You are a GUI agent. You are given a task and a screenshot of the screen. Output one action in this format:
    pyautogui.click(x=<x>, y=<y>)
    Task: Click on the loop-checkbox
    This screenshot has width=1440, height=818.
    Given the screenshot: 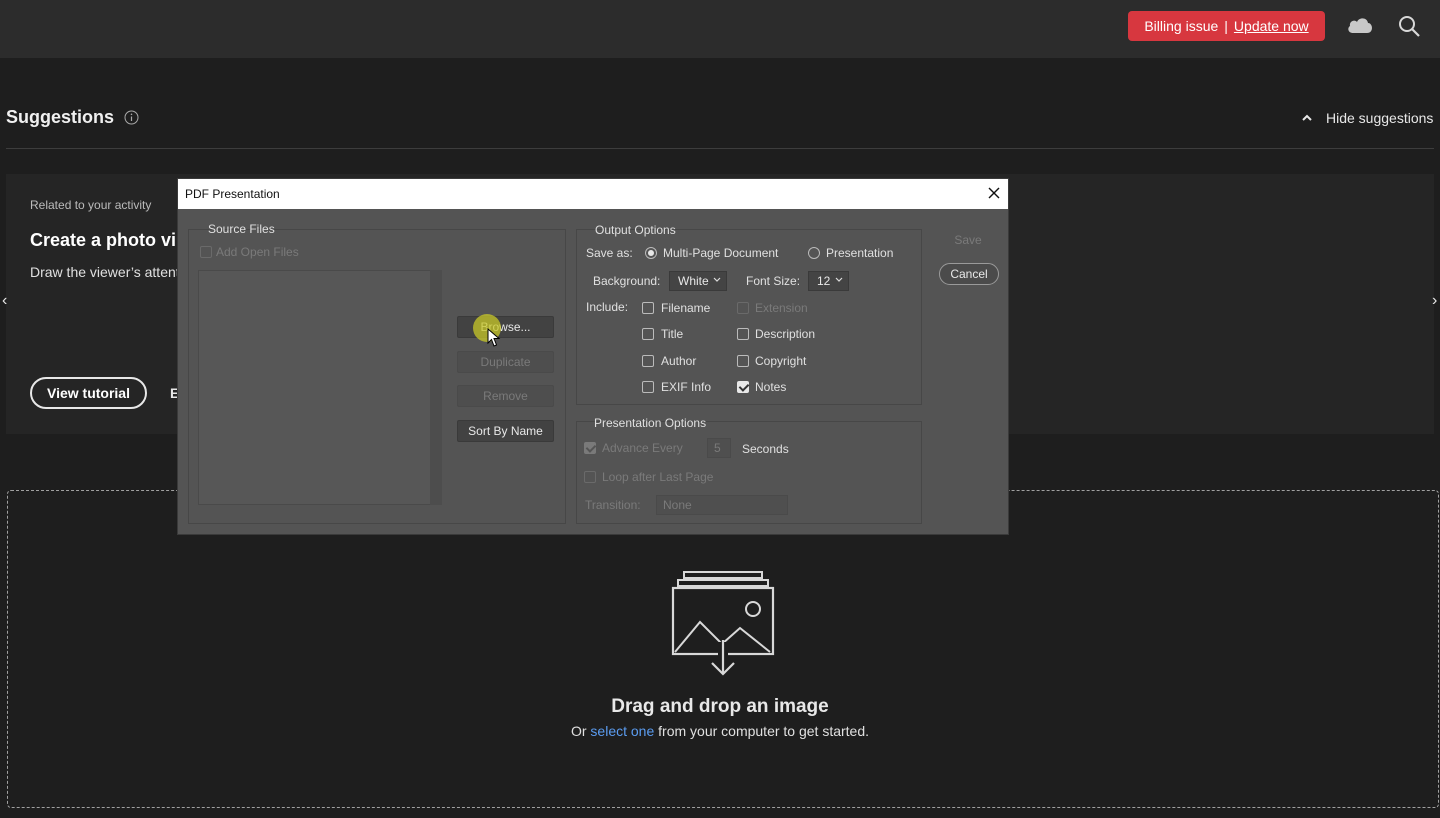 What is the action you would take?
    pyautogui.click(x=590, y=477)
    